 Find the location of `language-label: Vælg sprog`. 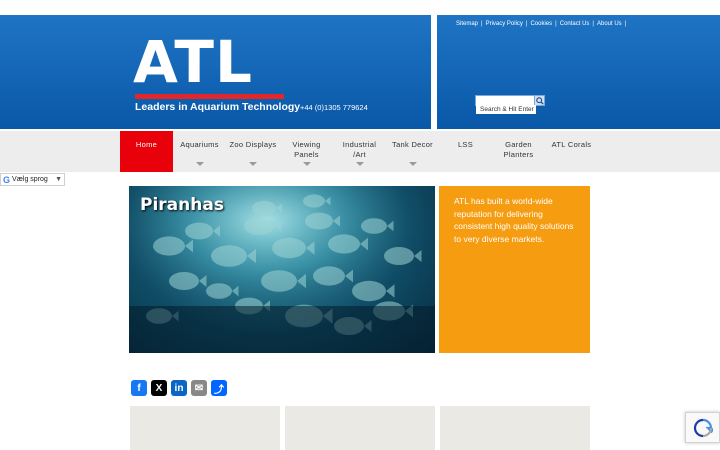

language-label: Vælg sprog is located at coordinates (30, 179).